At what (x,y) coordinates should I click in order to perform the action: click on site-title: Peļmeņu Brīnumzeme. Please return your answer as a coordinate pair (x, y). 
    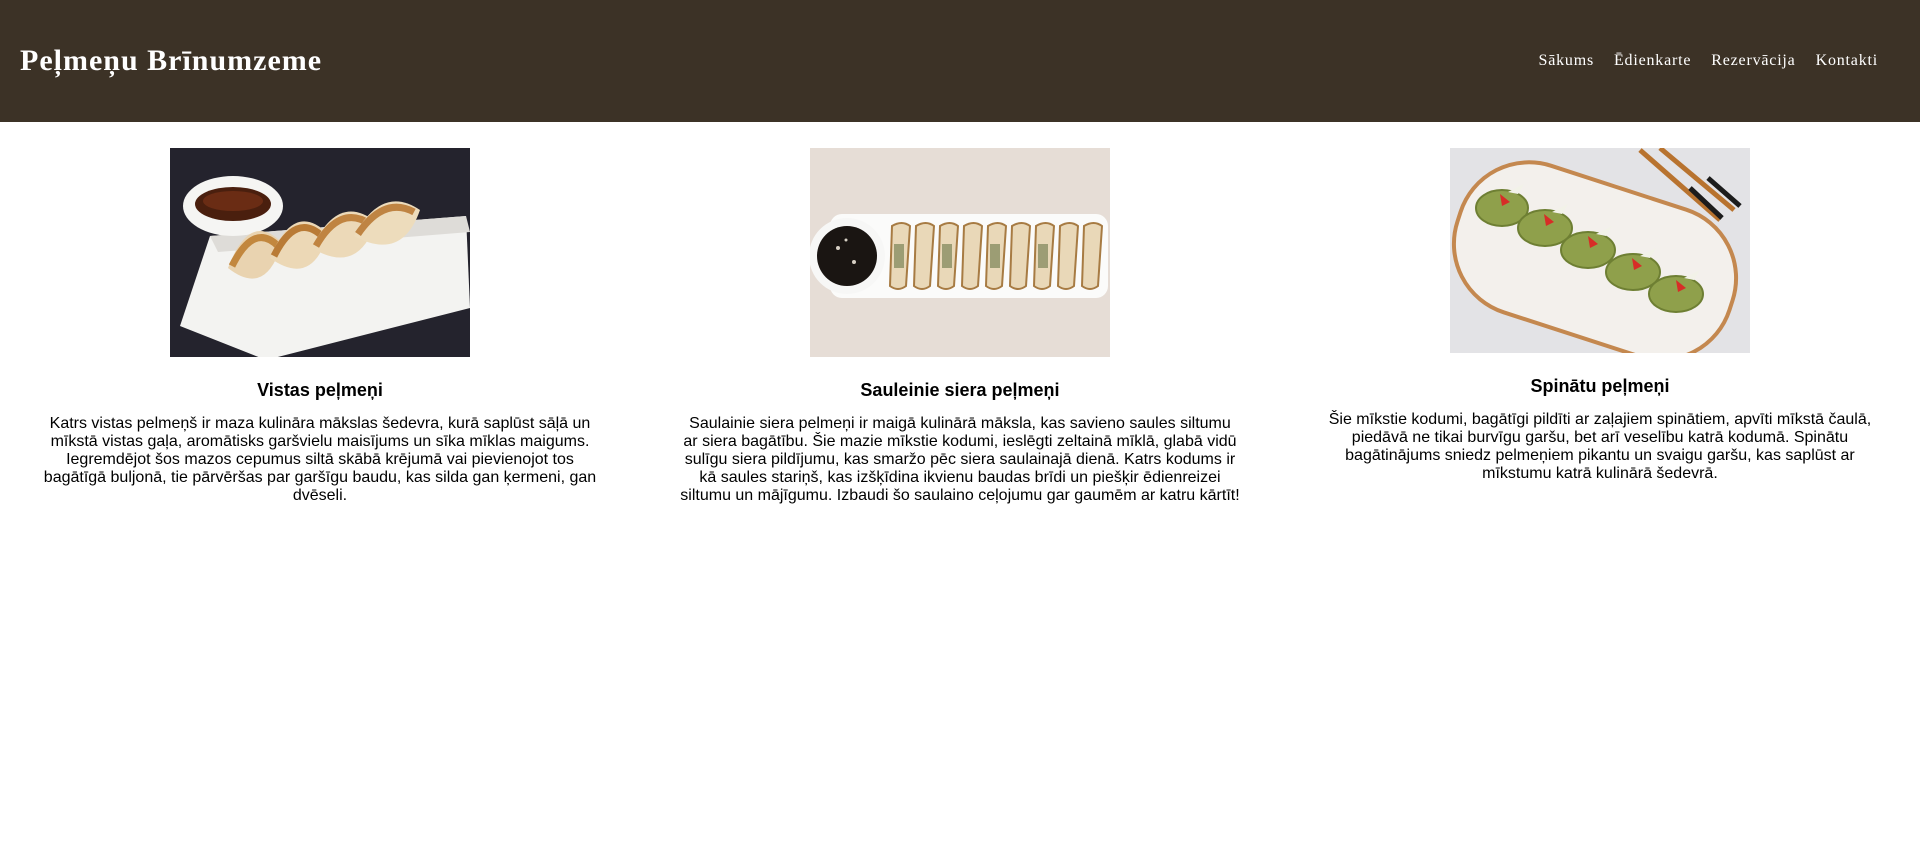
    Looking at the image, I should click on (171, 61).